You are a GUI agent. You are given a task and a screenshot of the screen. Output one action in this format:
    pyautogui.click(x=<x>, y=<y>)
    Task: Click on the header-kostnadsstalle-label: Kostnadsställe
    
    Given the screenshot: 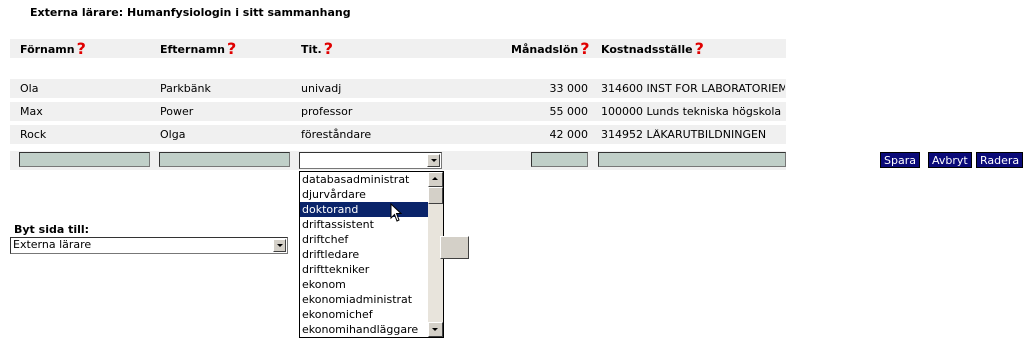 What is the action you would take?
    pyautogui.click(x=647, y=49)
    